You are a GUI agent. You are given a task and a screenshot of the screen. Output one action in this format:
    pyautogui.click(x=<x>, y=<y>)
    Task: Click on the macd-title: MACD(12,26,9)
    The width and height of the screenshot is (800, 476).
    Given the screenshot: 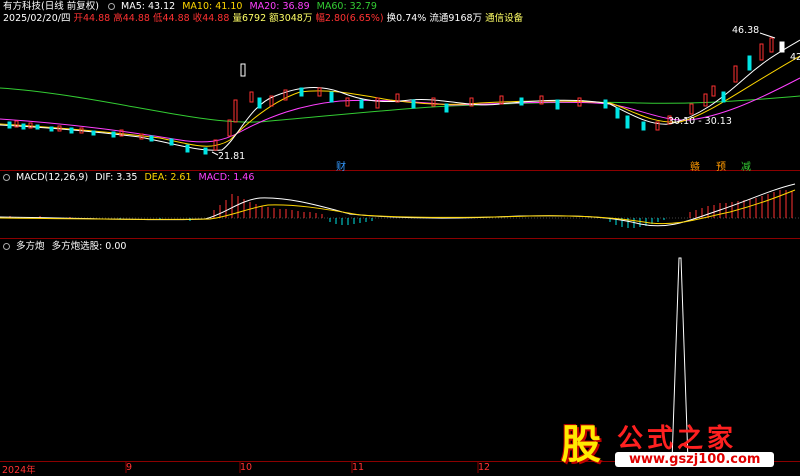 What is the action you would take?
    pyautogui.click(x=52, y=177)
    